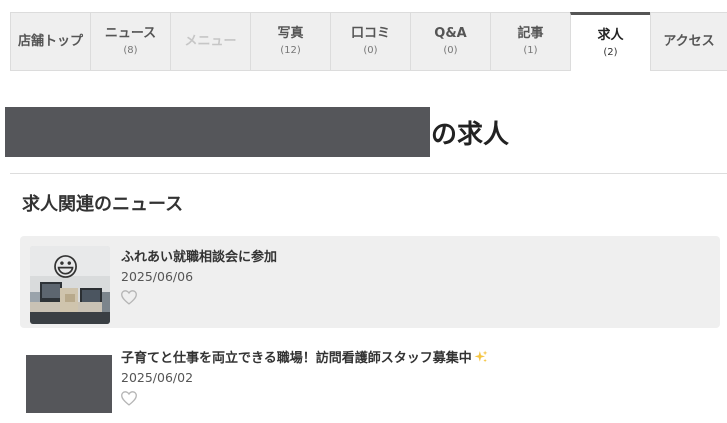  I want to click on news-thumbnail: 😃, so click(70, 285).